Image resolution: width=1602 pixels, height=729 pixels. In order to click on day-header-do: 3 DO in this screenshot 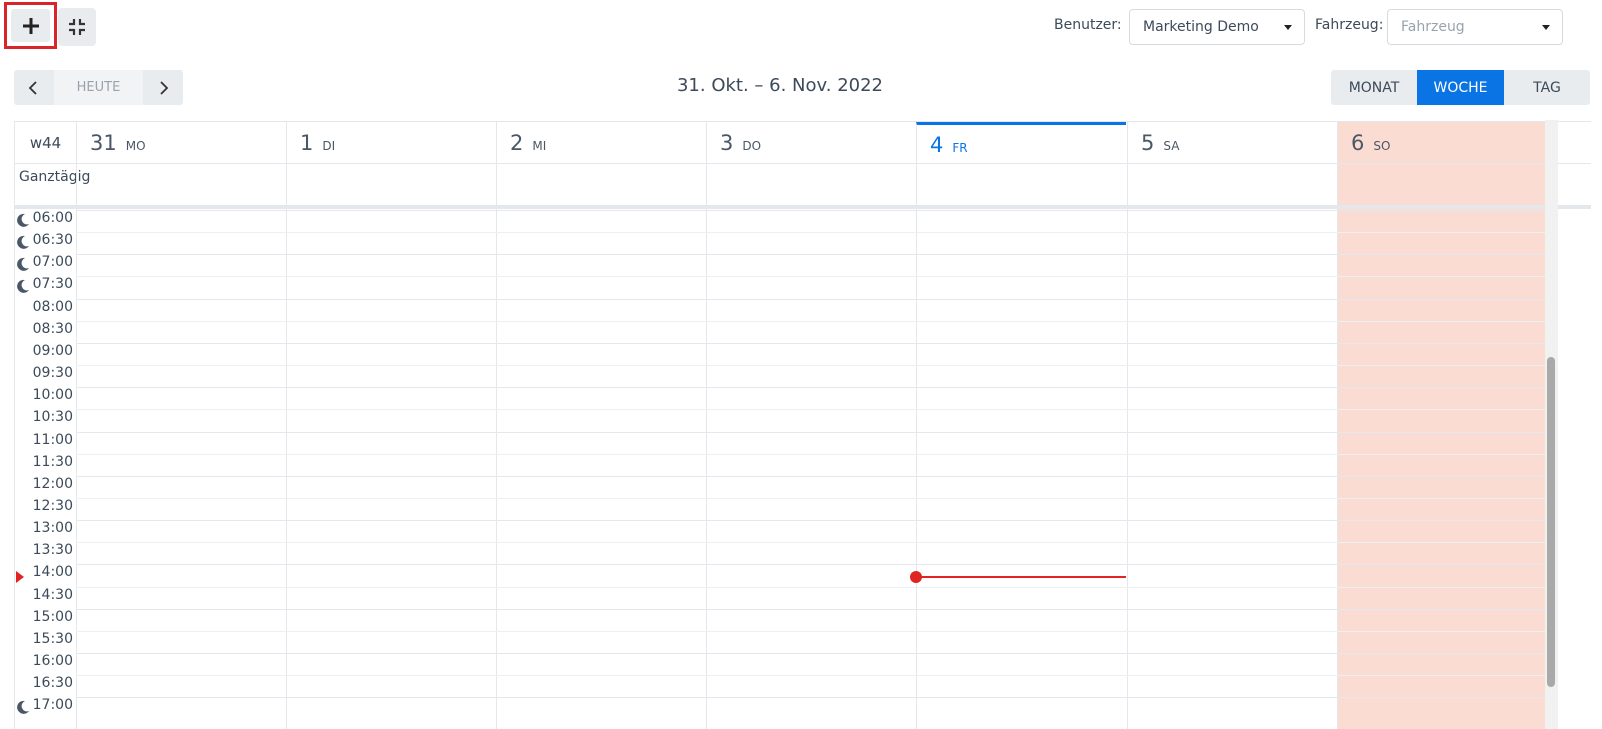, I will do `click(811, 143)`.